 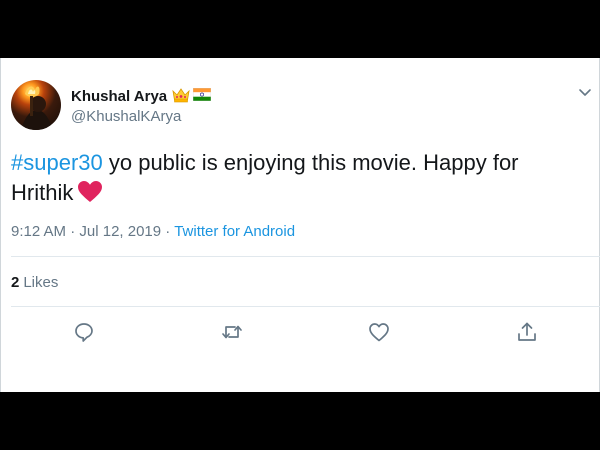 I want to click on red-heart-icon, so click(x=90, y=196).